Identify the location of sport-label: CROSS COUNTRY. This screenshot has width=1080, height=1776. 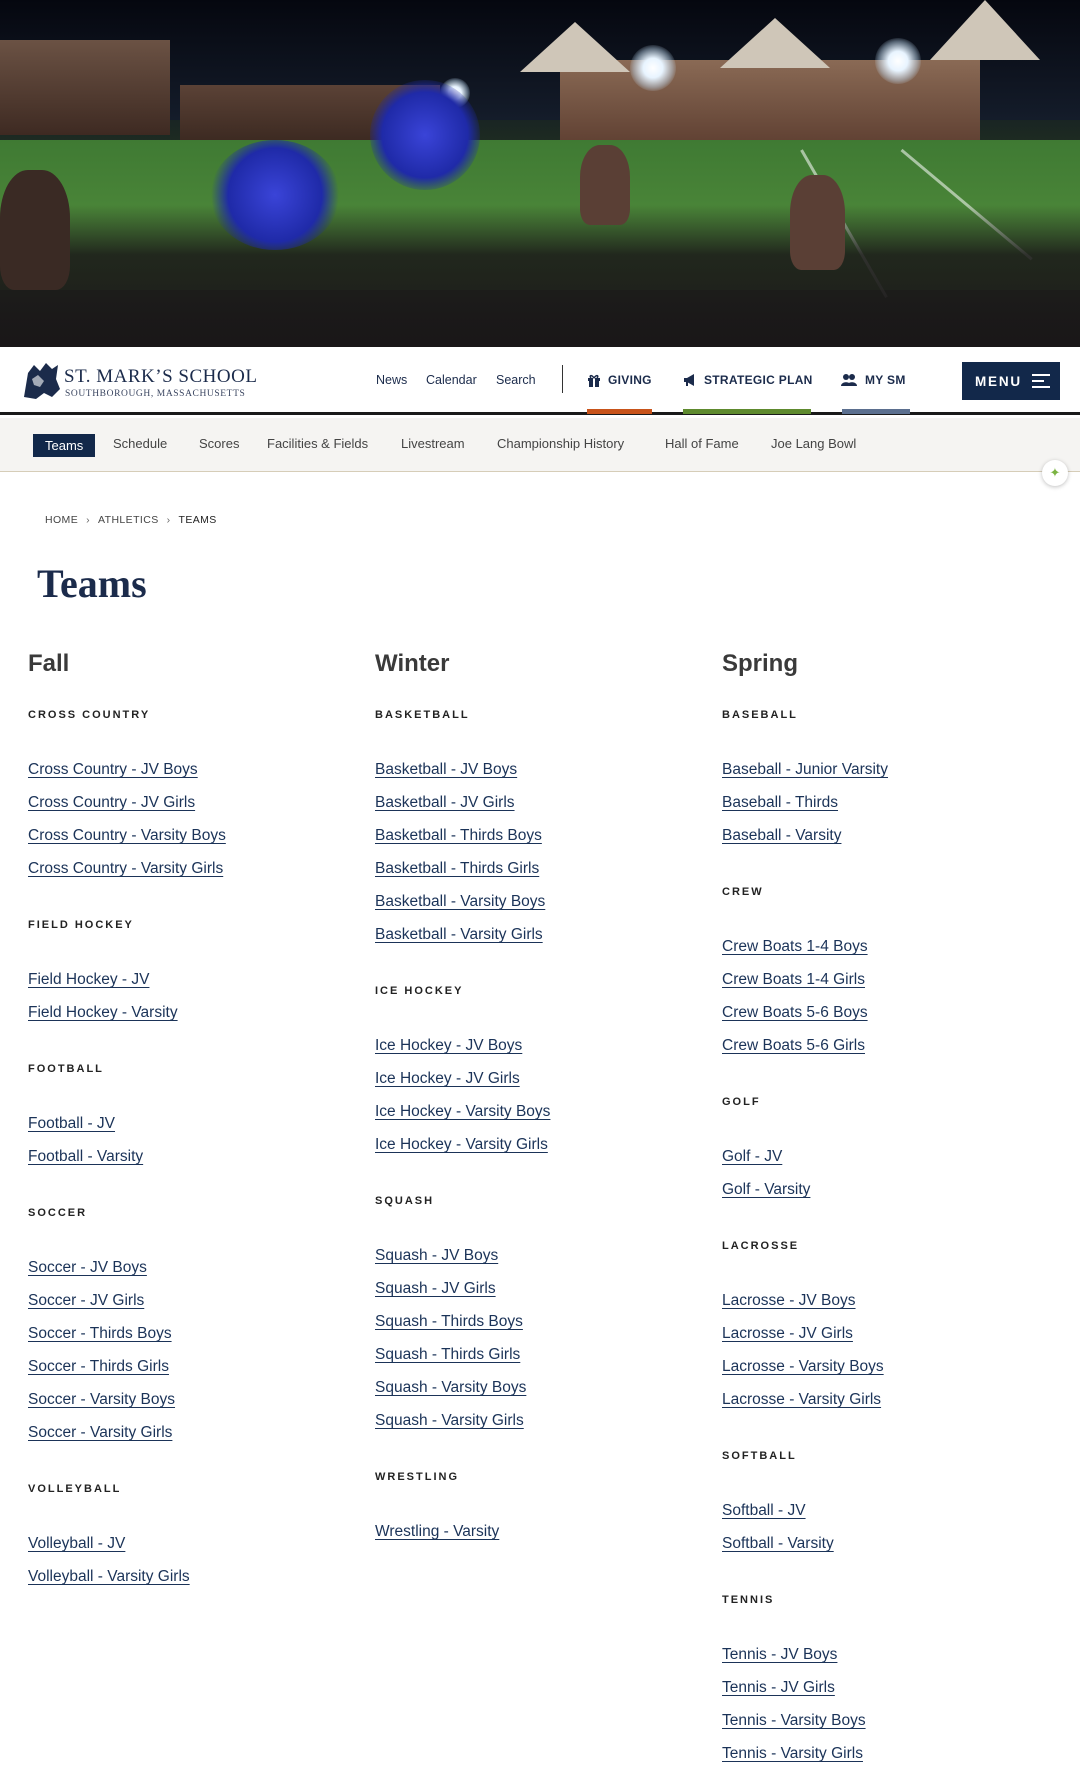
(89, 715).